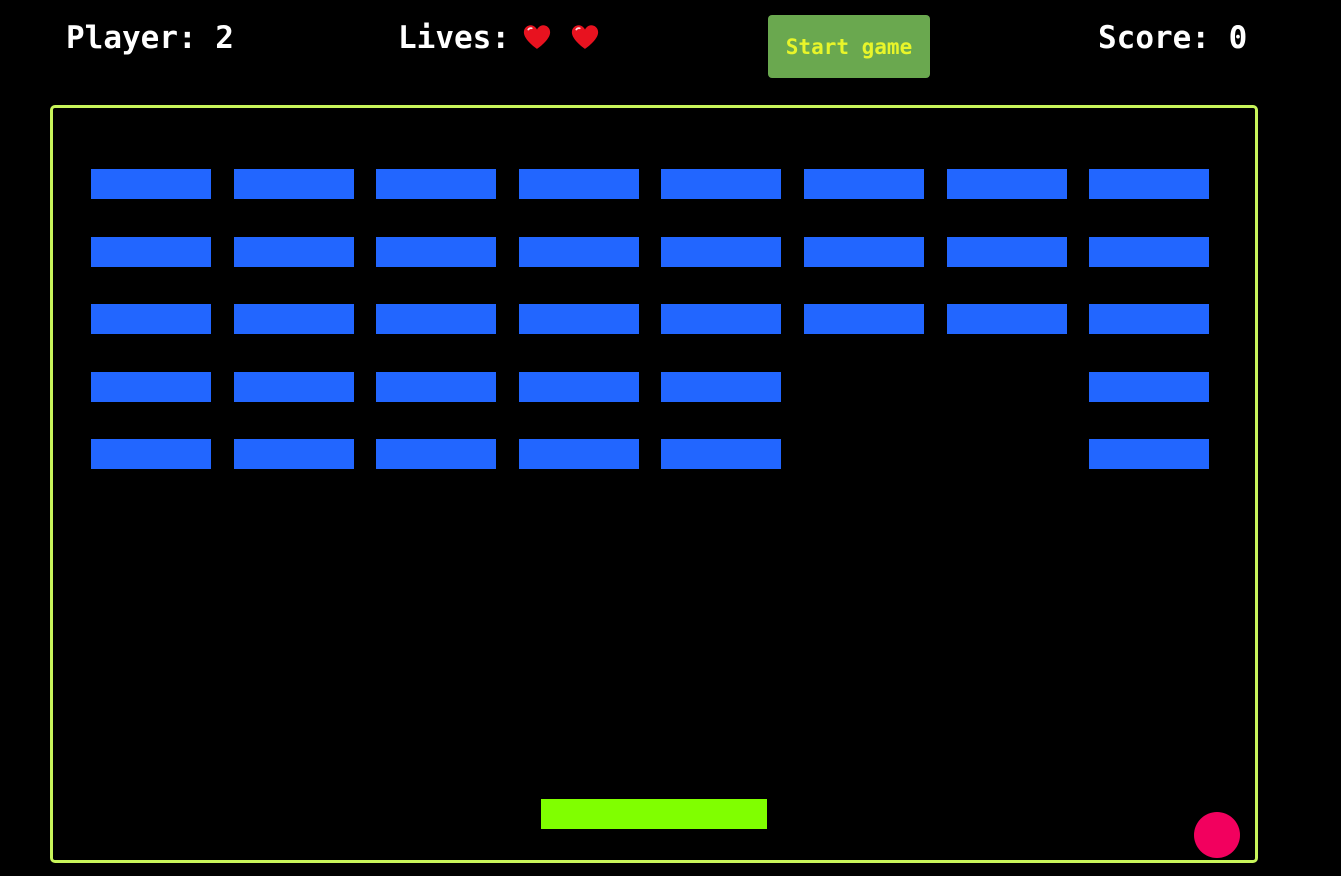  Describe the element at coordinates (1173, 38) in the screenshot. I see `score-label: Score: 0` at that location.